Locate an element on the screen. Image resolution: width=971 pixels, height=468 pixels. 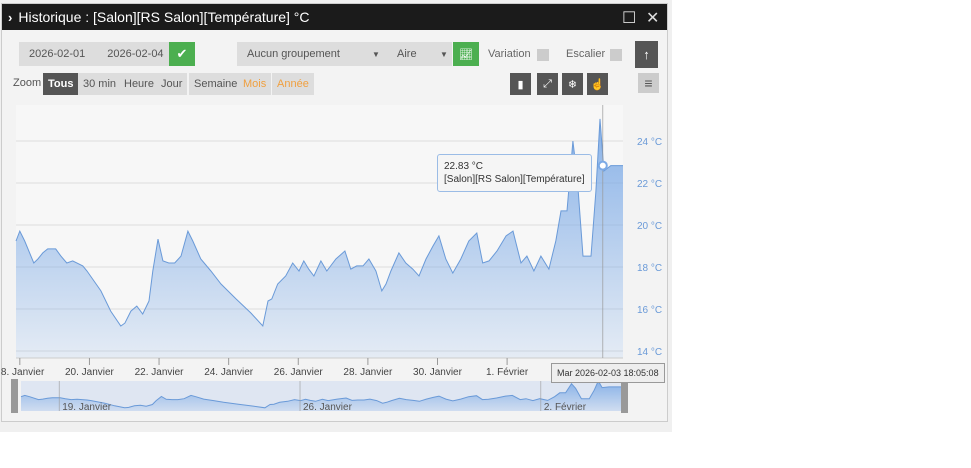
date-tooltip: Mar 2026-02-03 18:05:08 is located at coordinates (608, 373).